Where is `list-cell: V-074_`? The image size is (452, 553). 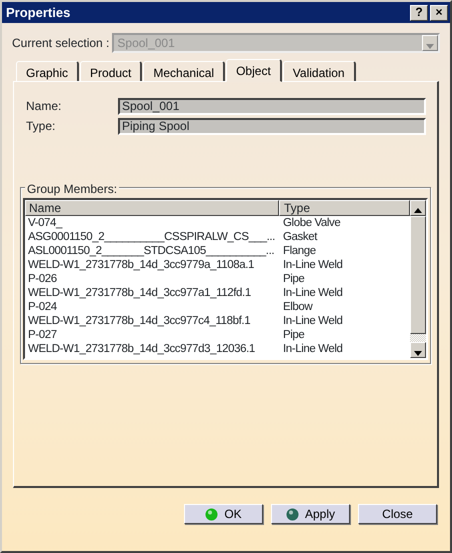 list-cell: V-074_ is located at coordinates (152, 223).